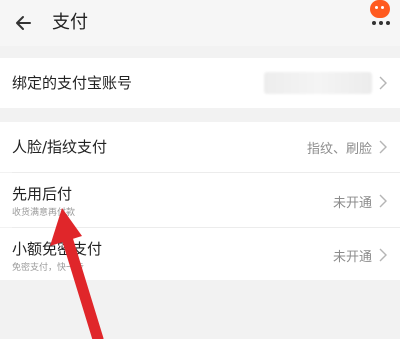 Image resolution: width=400 pixels, height=339 pixels. What do you see at coordinates (352, 257) in the screenshot?
I see `small-amount-status: 未开通` at bounding box center [352, 257].